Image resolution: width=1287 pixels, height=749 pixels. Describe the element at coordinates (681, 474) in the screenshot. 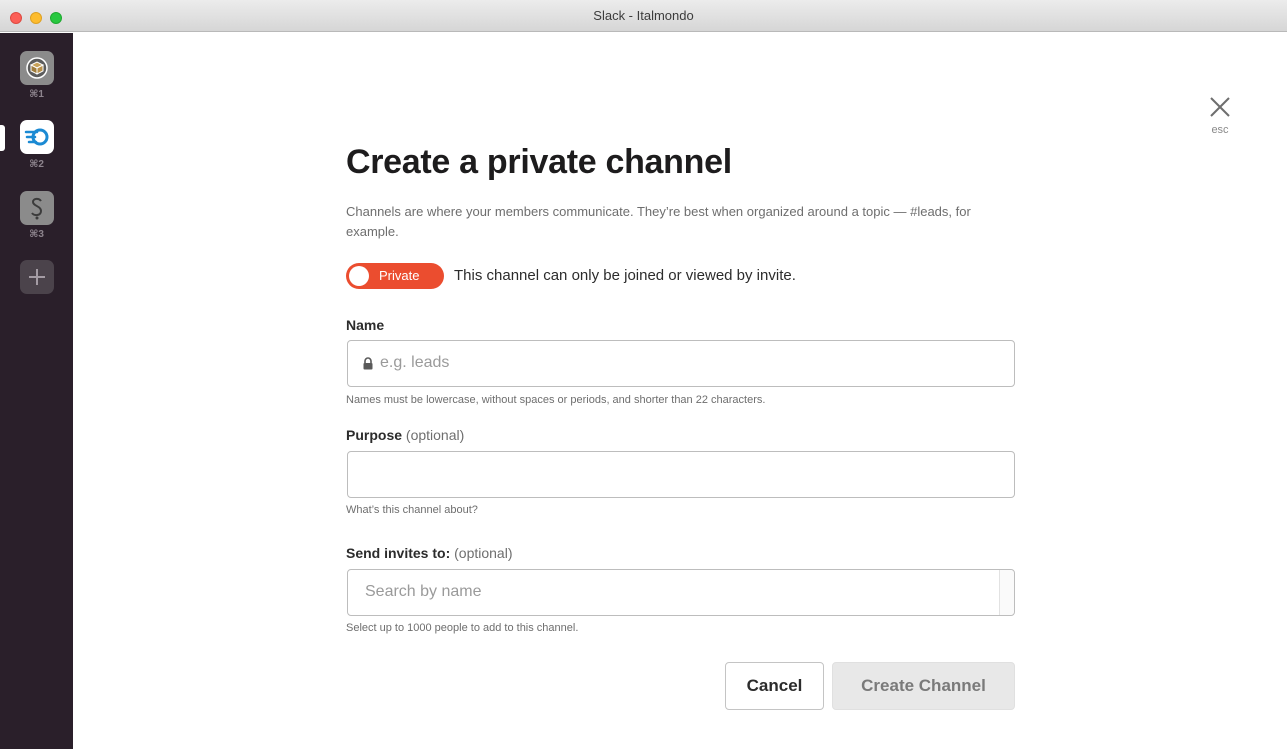

I see `purpose-input` at that location.